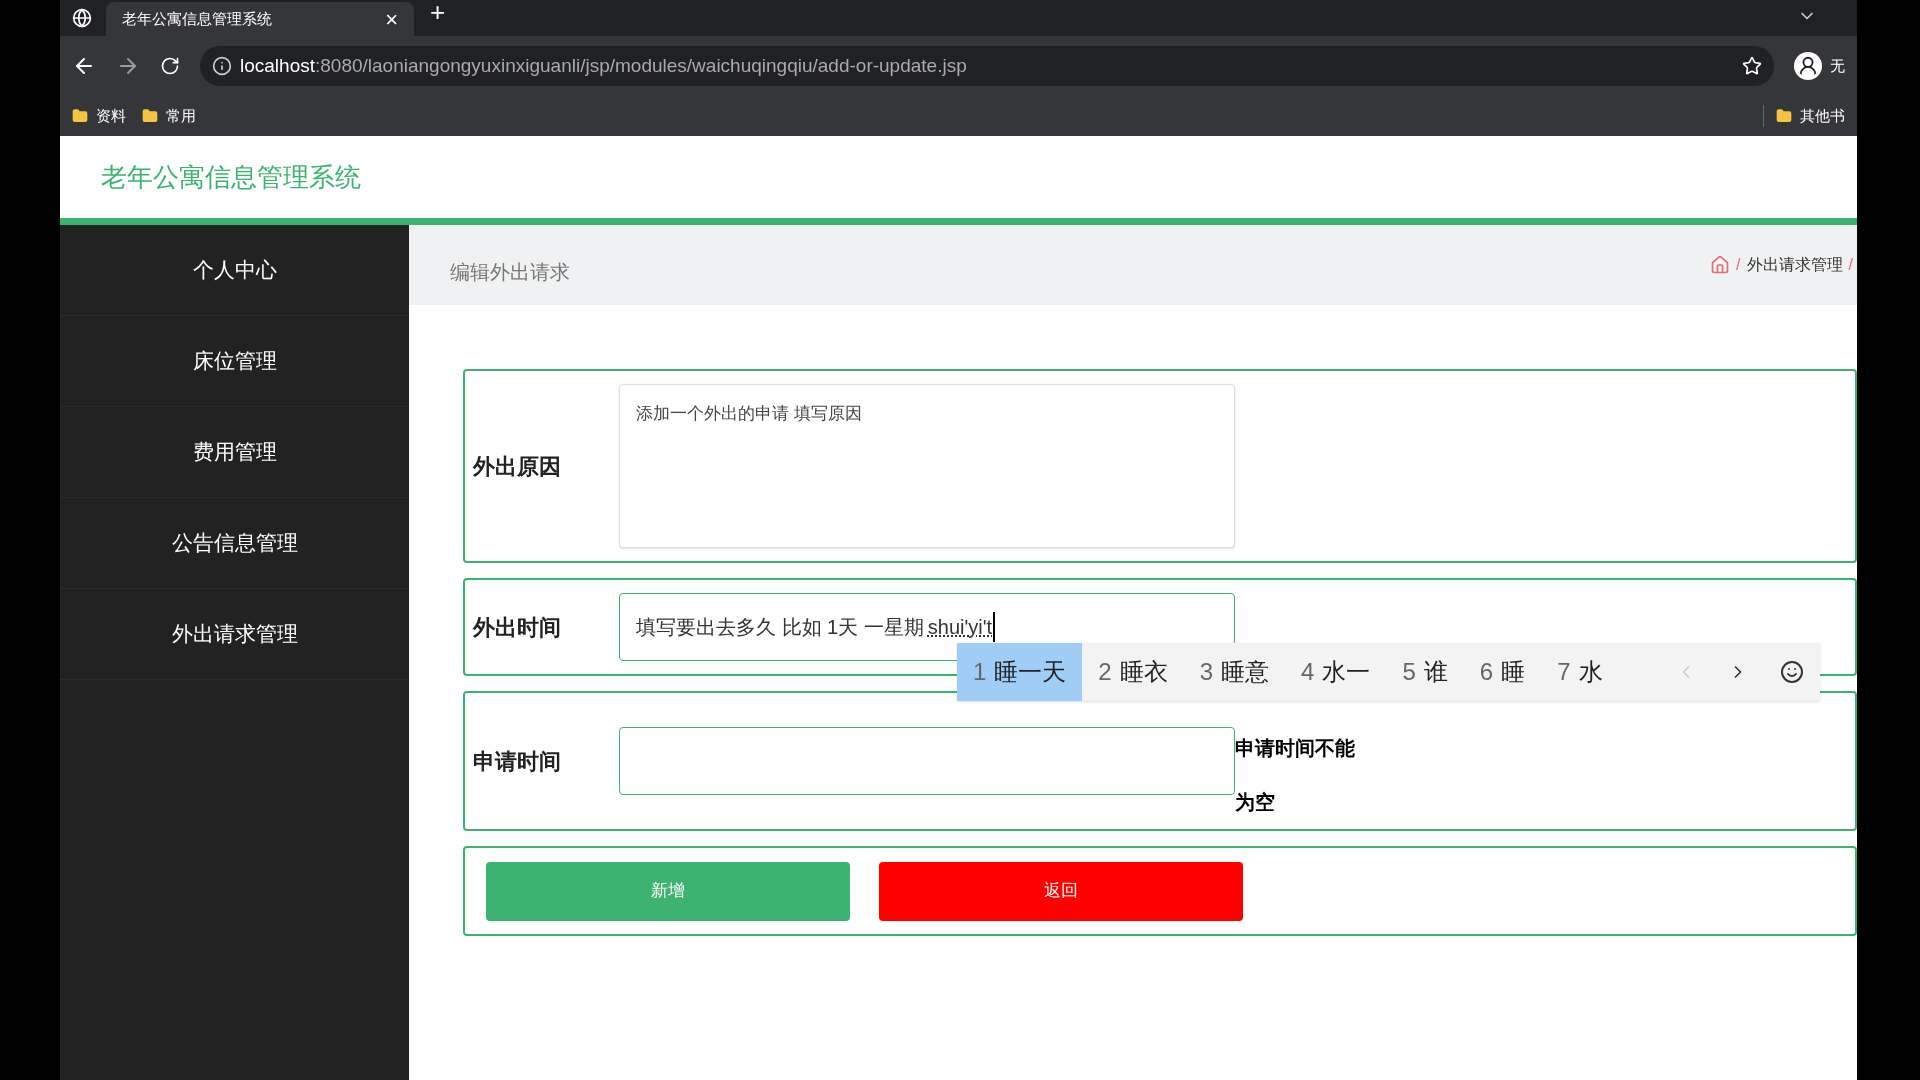 This screenshot has height=1080, width=1920. What do you see at coordinates (99, 116) in the screenshot?
I see `bookmark-item: 资料` at bounding box center [99, 116].